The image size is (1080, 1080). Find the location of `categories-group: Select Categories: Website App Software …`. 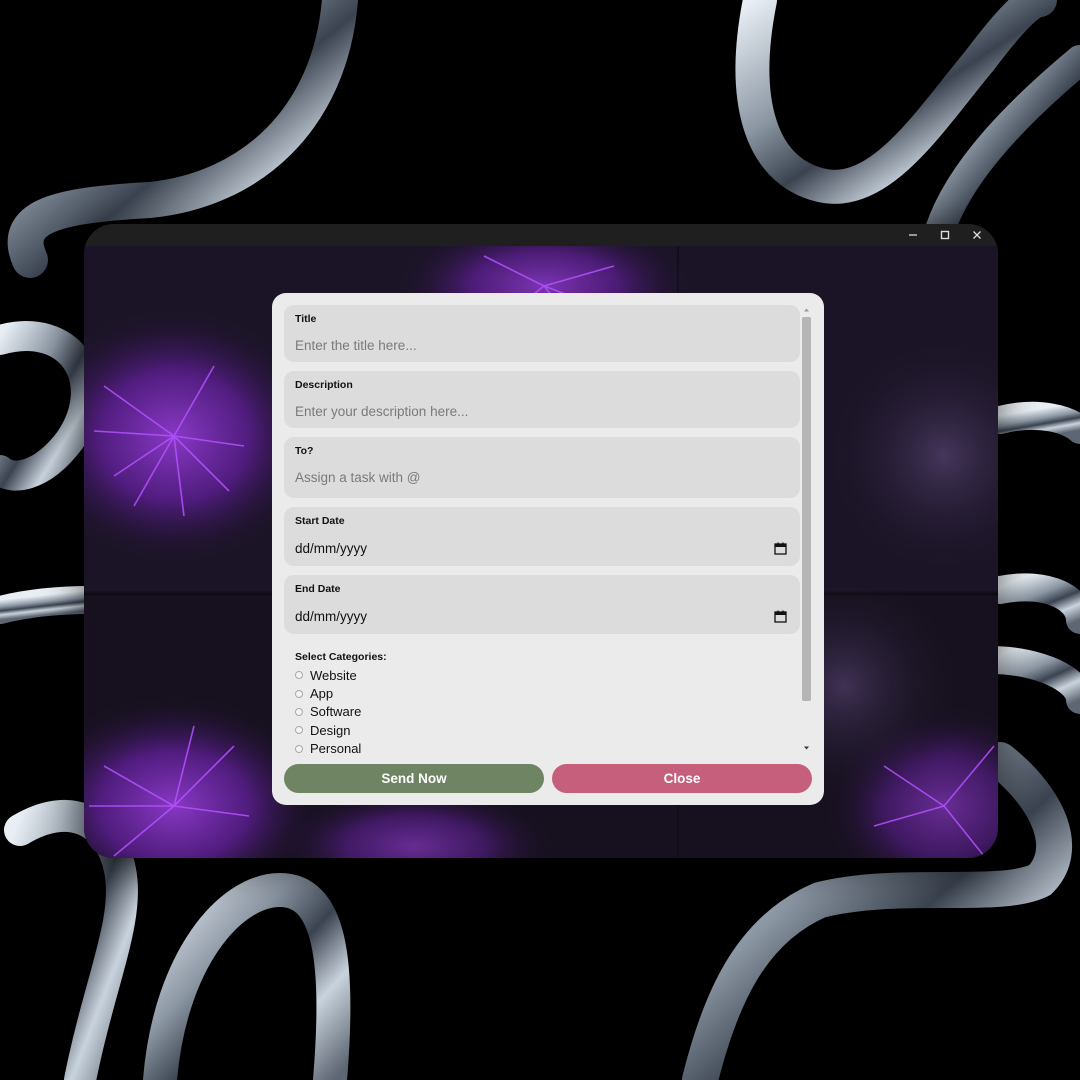

categories-group: Select Categories: Website App Software … is located at coordinates (542, 699).